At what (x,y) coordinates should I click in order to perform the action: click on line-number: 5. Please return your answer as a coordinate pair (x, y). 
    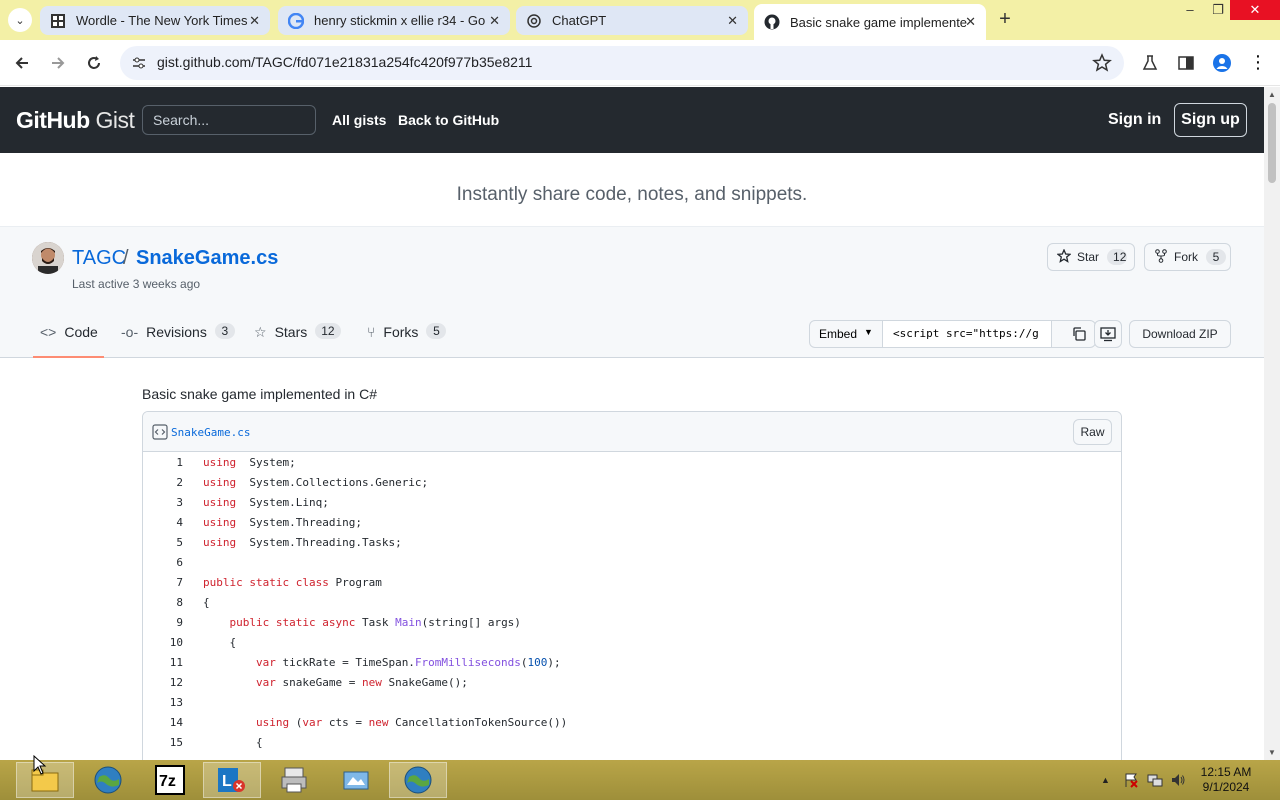
    Looking at the image, I should click on (163, 543).